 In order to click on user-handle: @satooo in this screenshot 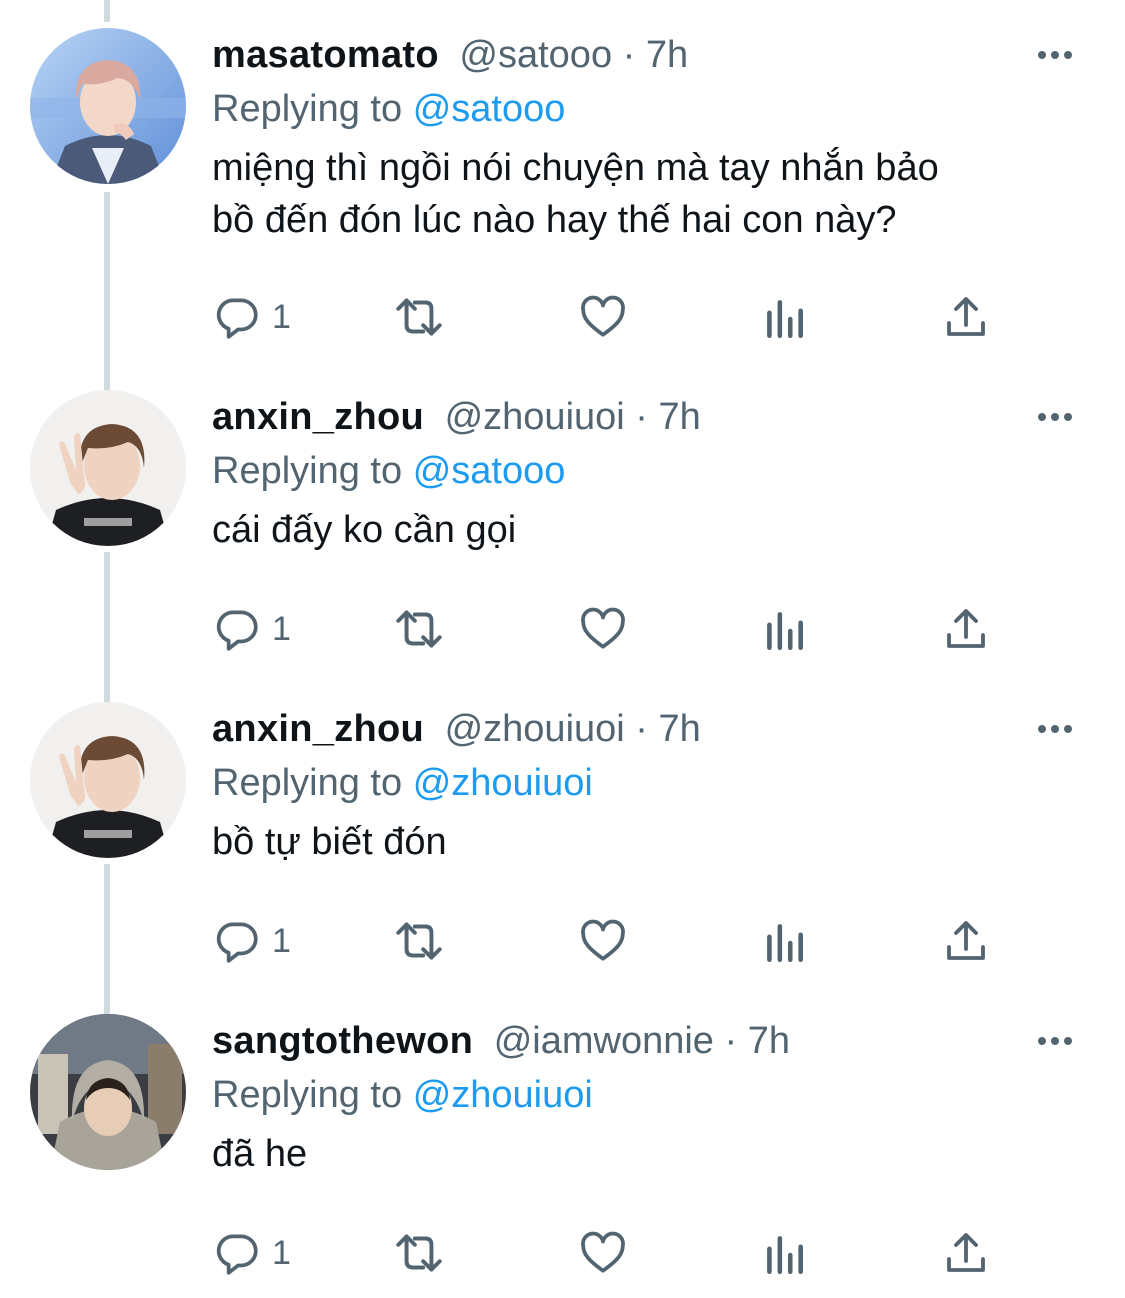, I will do `click(535, 55)`.